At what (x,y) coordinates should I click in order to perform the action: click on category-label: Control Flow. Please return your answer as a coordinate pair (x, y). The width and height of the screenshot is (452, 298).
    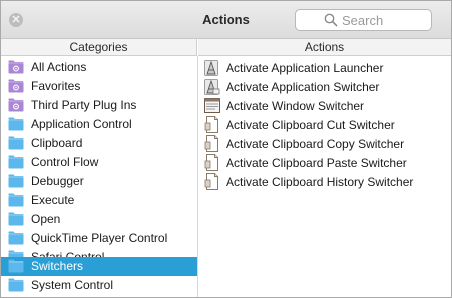
    Looking at the image, I should click on (65, 162).